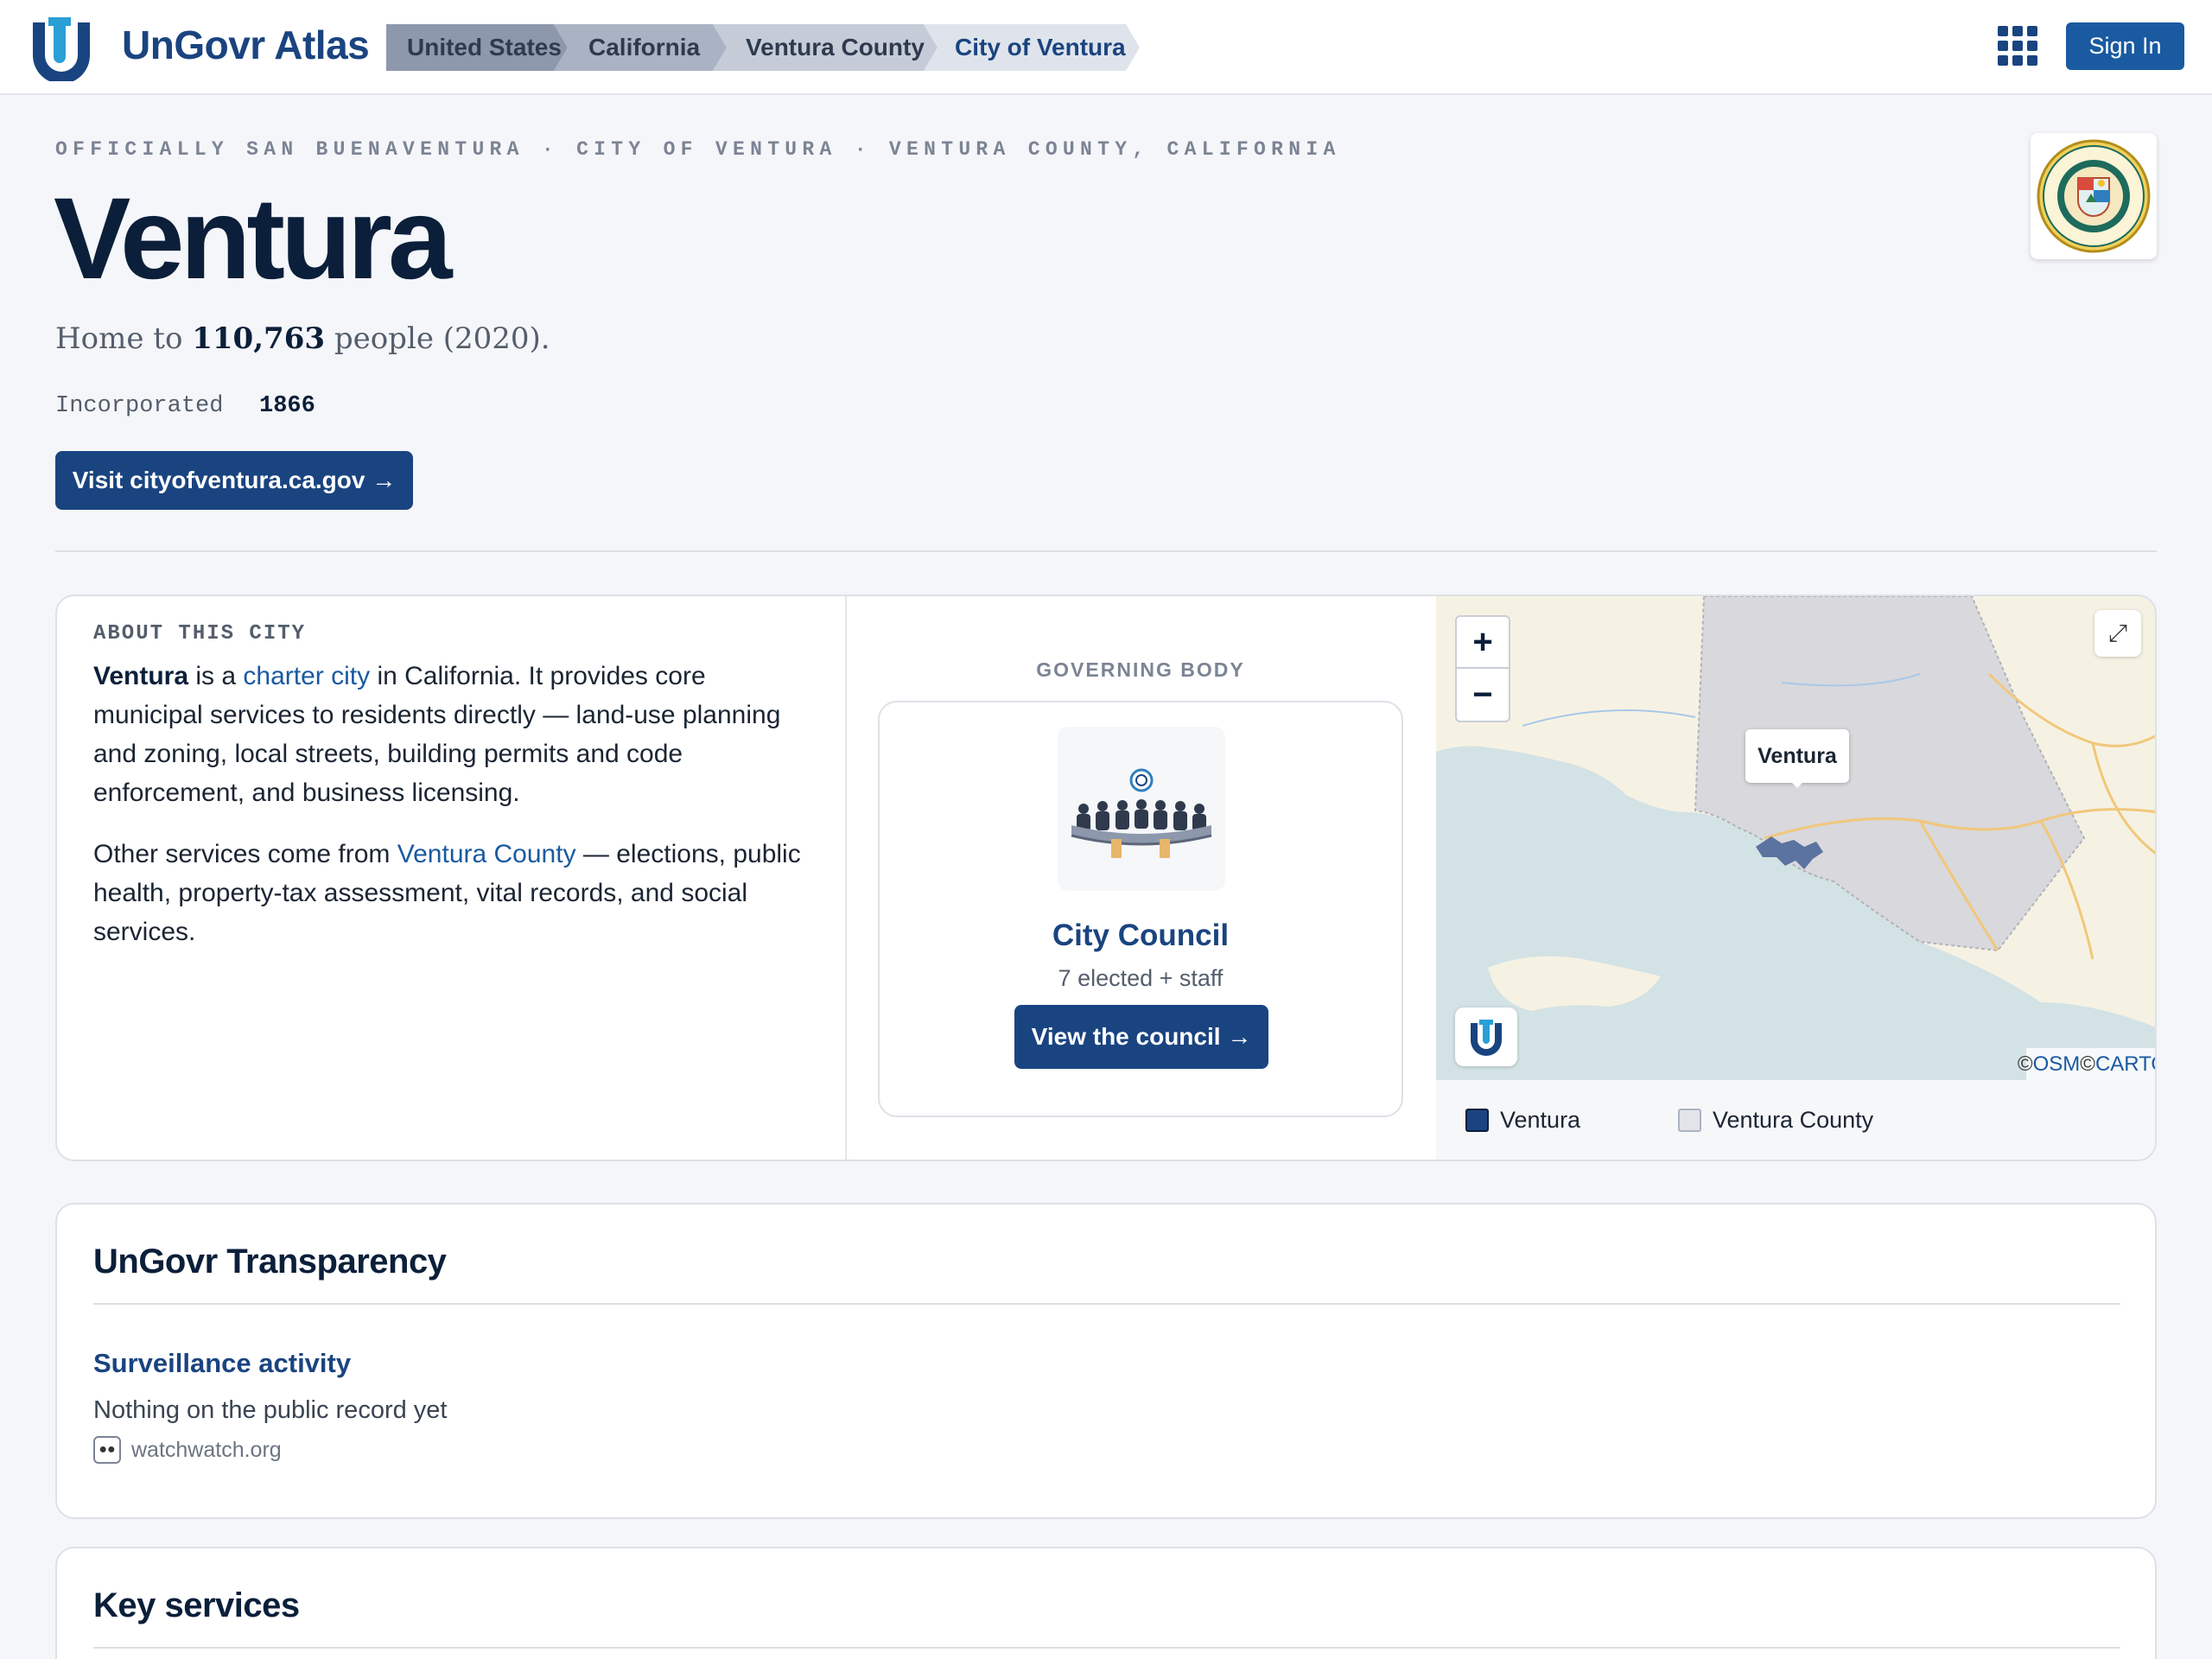 The height and width of the screenshot is (1659, 2212). I want to click on map-tiles, so click(1795, 838).